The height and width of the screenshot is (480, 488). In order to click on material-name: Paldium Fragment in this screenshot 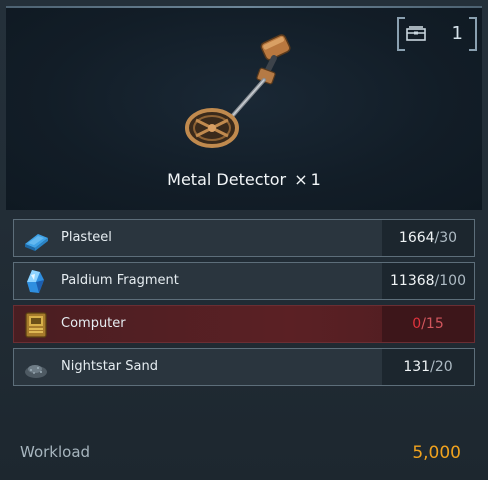, I will do `click(120, 280)`.